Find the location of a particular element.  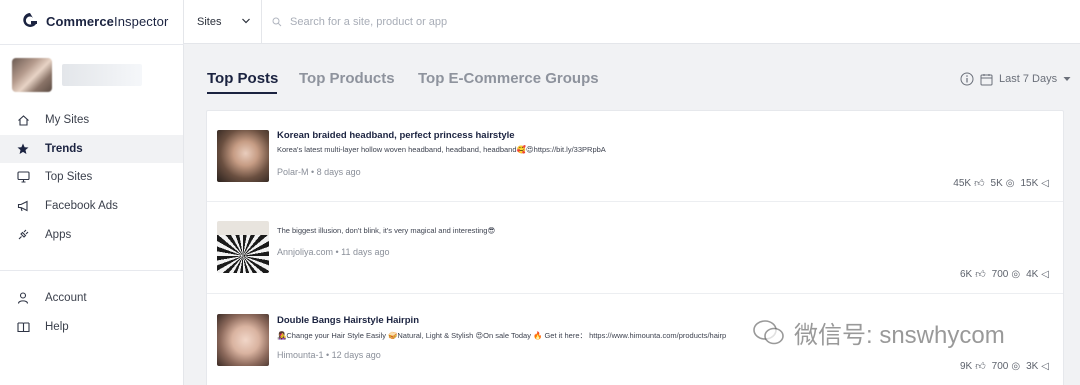

profile-name-blurred is located at coordinates (102, 75).